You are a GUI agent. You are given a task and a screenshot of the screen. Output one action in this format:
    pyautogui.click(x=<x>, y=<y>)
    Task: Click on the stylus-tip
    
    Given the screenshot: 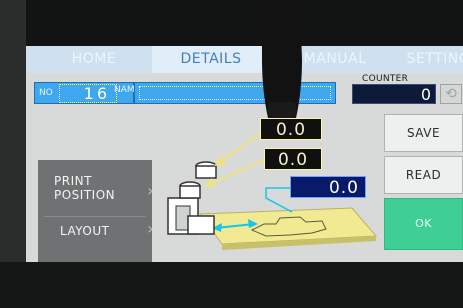 What is the action you would take?
    pyautogui.click(x=282, y=110)
    